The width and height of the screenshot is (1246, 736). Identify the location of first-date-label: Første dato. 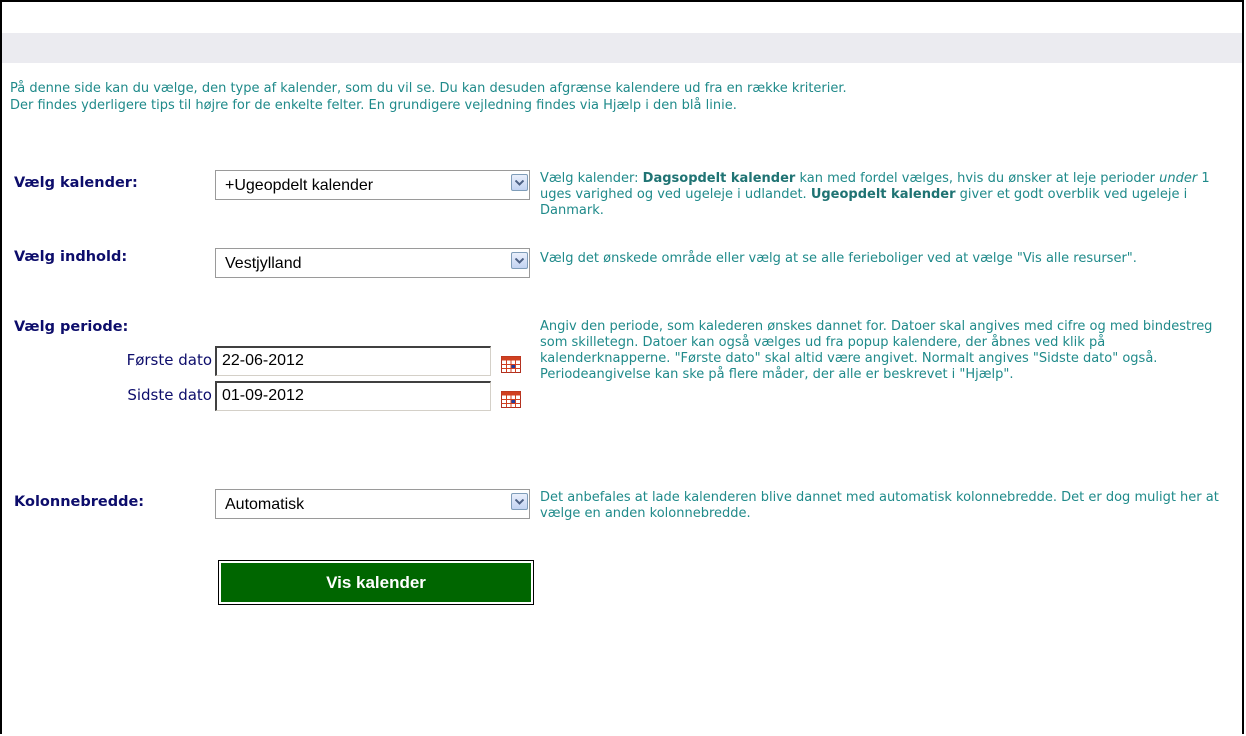
(169, 360).